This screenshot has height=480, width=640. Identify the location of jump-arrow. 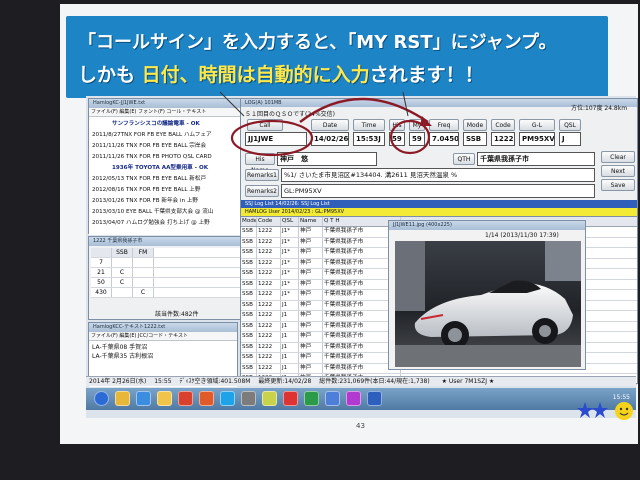
(364, 110).